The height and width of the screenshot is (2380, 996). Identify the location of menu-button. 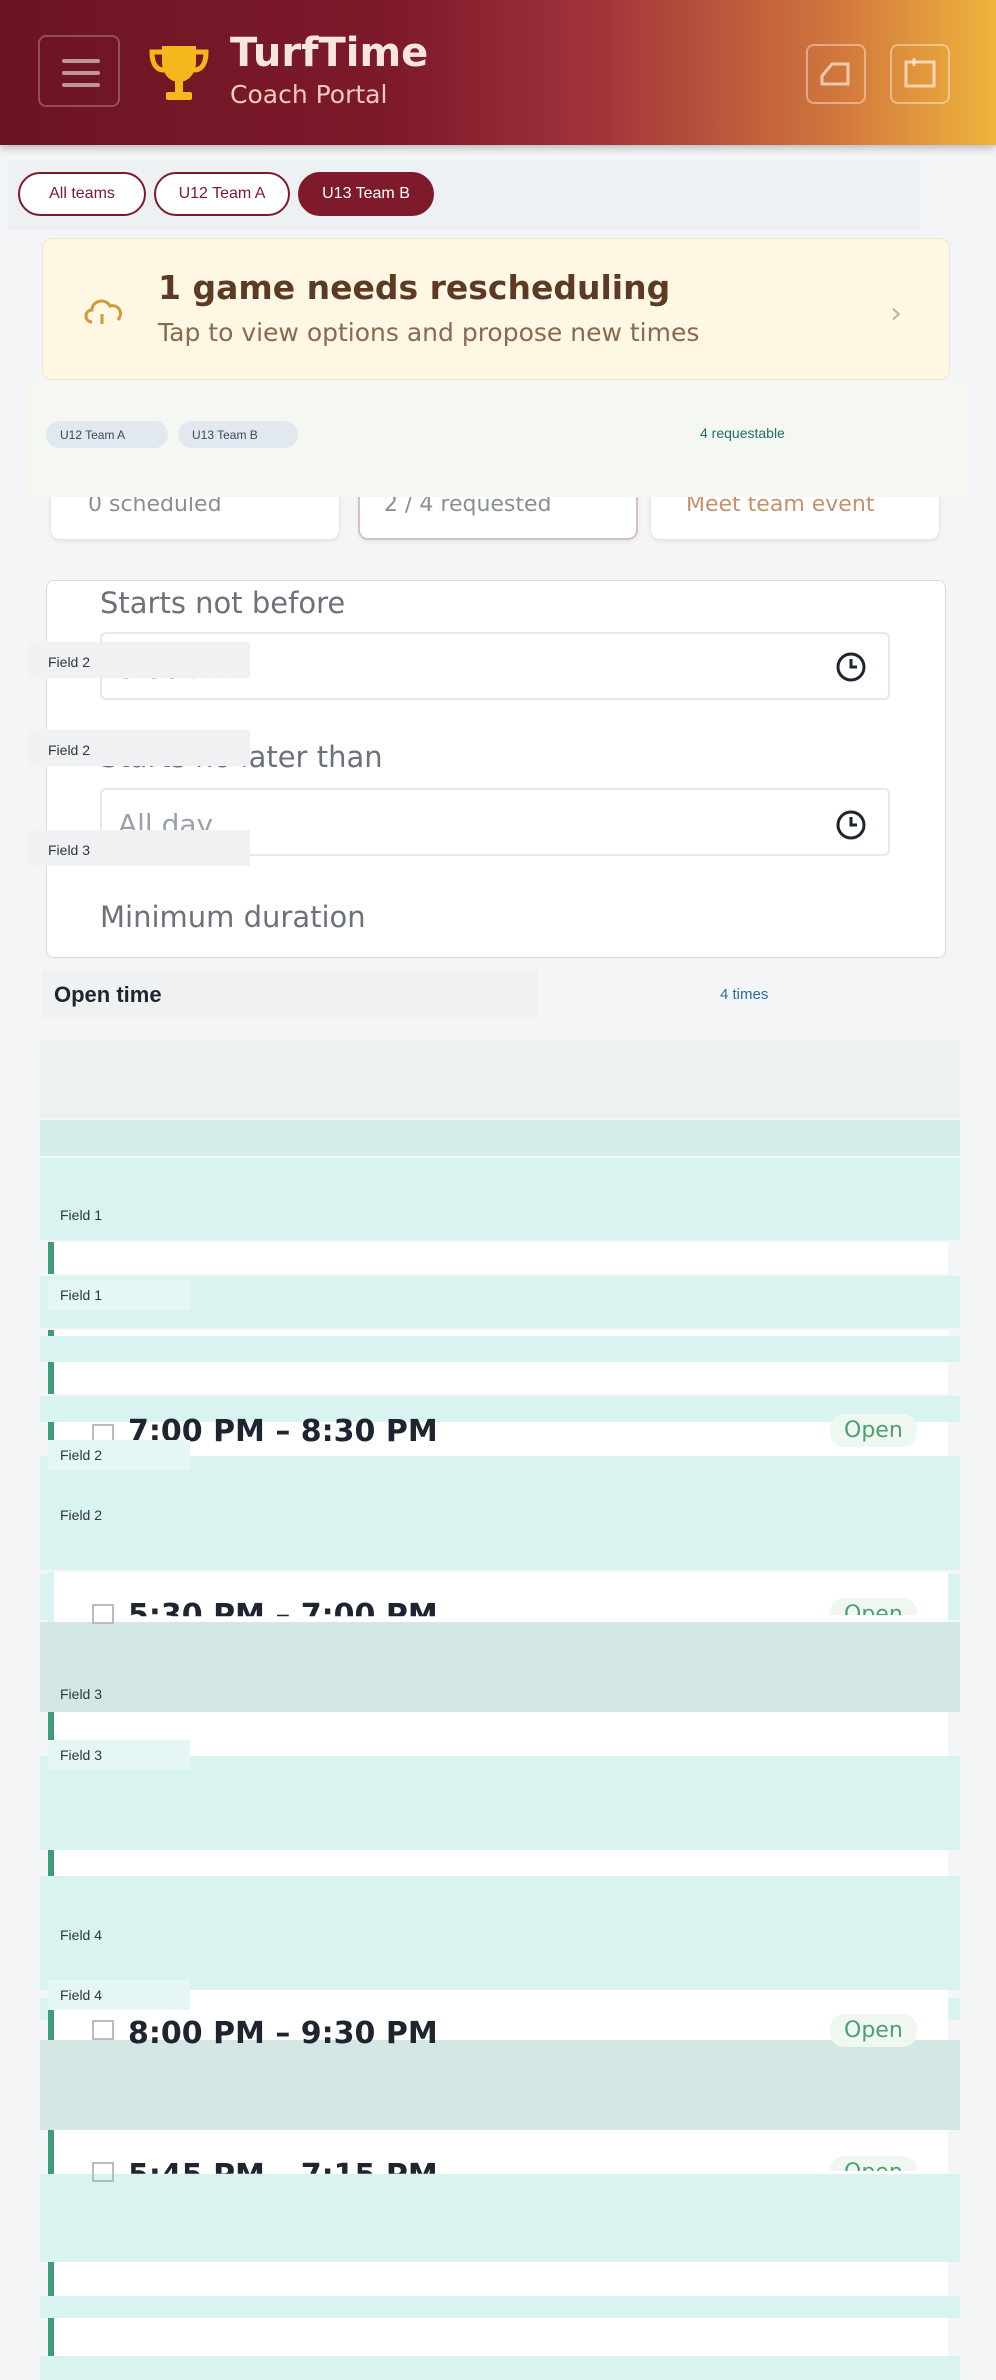
(79, 71).